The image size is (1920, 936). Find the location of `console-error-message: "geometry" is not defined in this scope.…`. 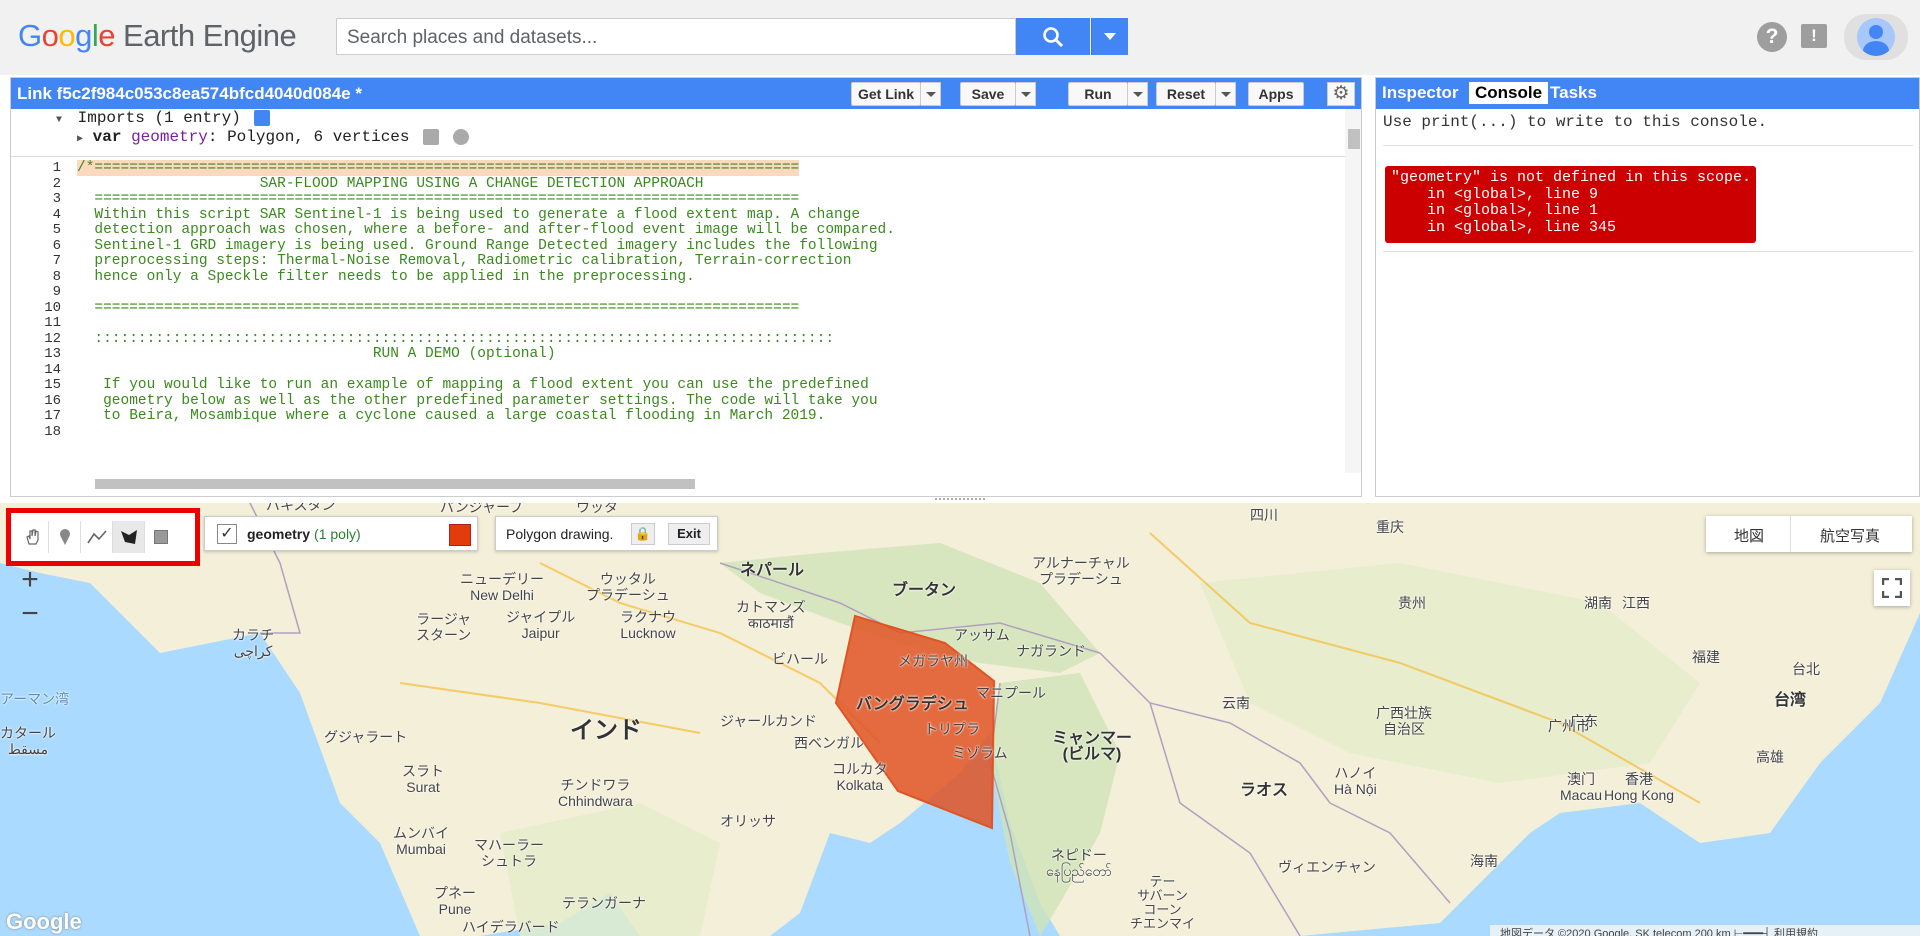

console-error-message: "geometry" is not defined in this scope.… is located at coordinates (1570, 204).